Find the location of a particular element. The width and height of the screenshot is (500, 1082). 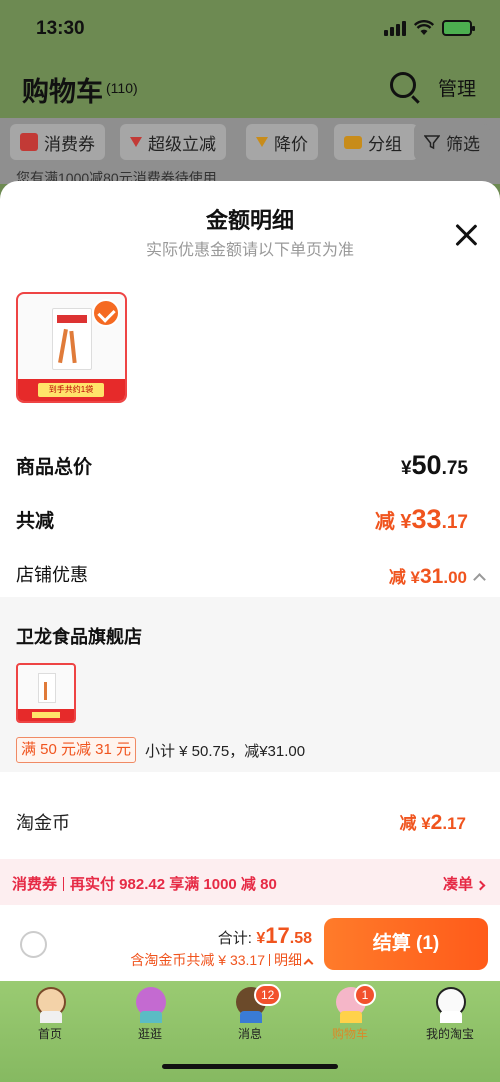

checkout-bar: 合计: ¥17.58 含淘金币共减 ¥ 33.17 明细 结算 (1) is located at coordinates (250, 943).